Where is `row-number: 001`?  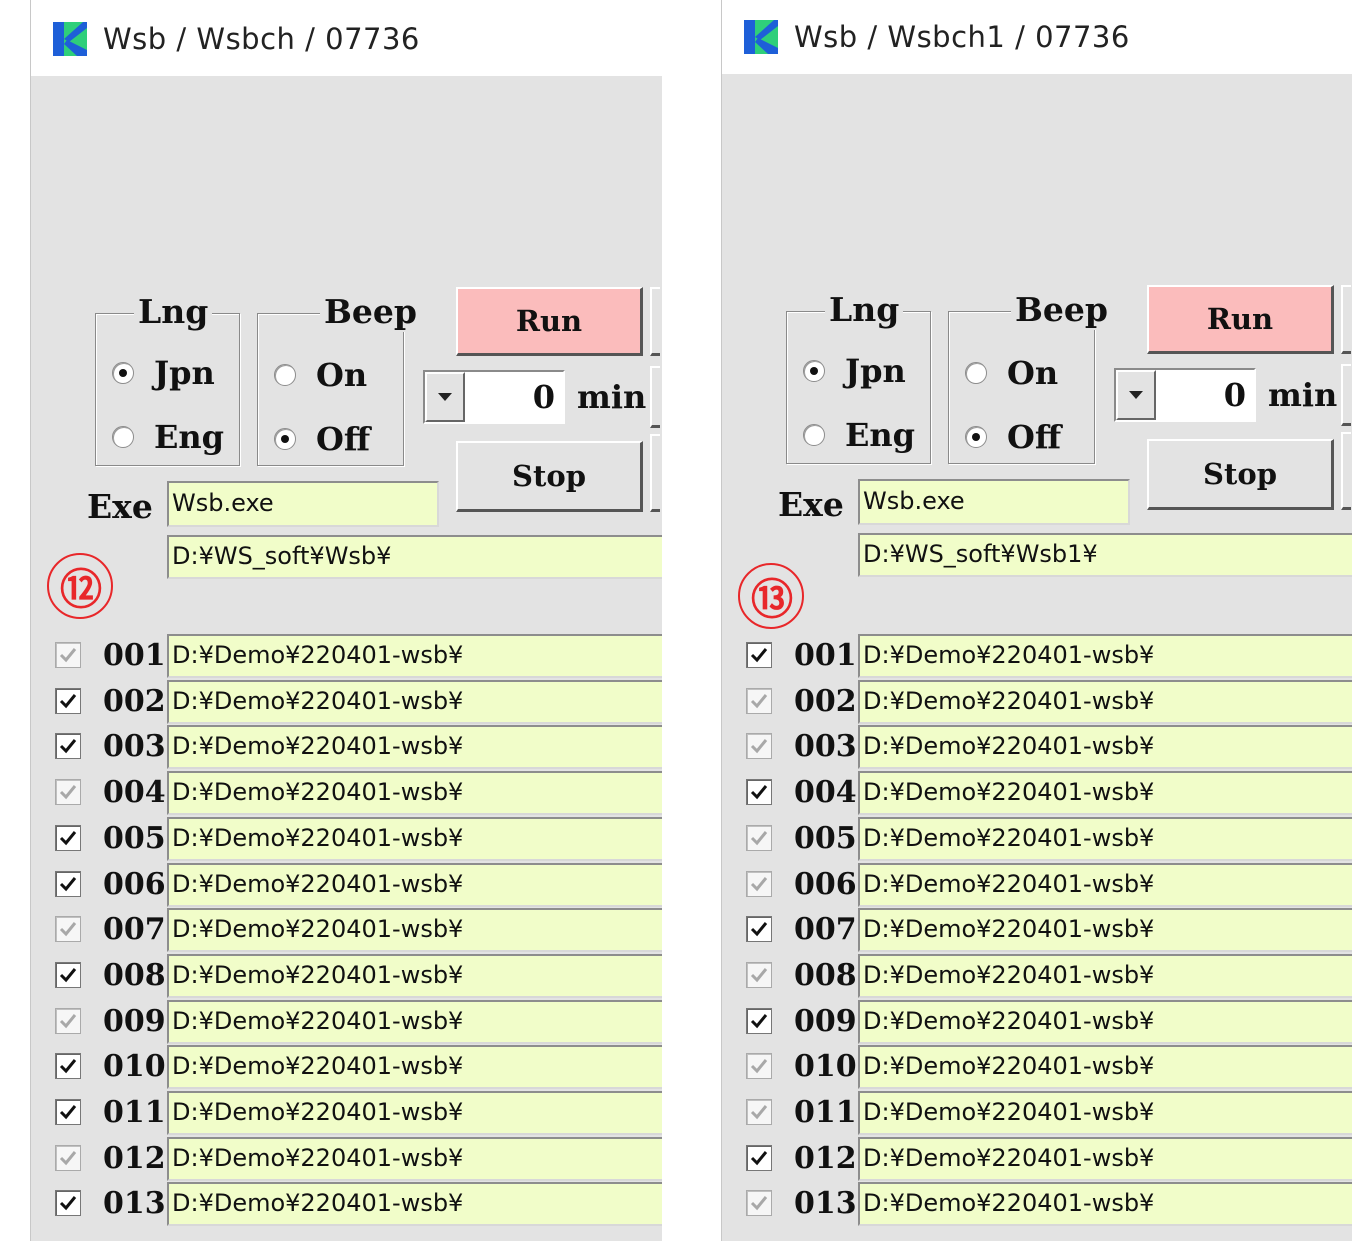 row-number: 001 is located at coordinates (134, 655).